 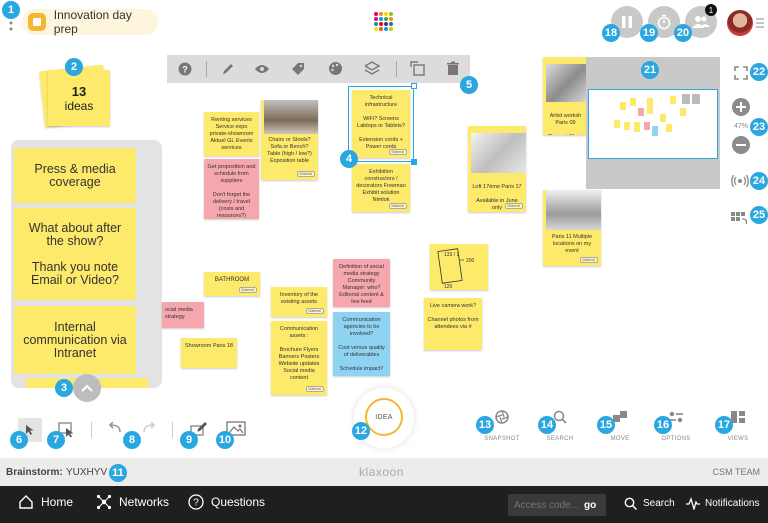 I want to click on nav-search: Search, so click(x=649, y=503).